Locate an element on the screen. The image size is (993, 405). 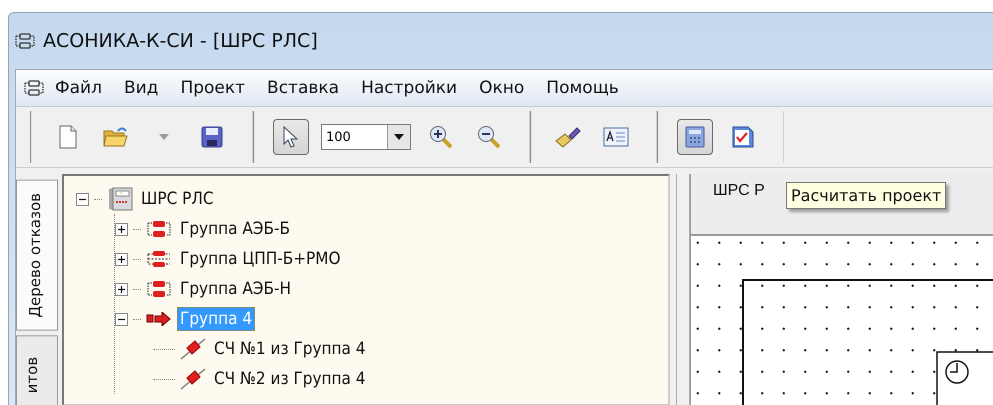
tree-item: СЧ №1 из Группа 4 is located at coordinates (289, 349).